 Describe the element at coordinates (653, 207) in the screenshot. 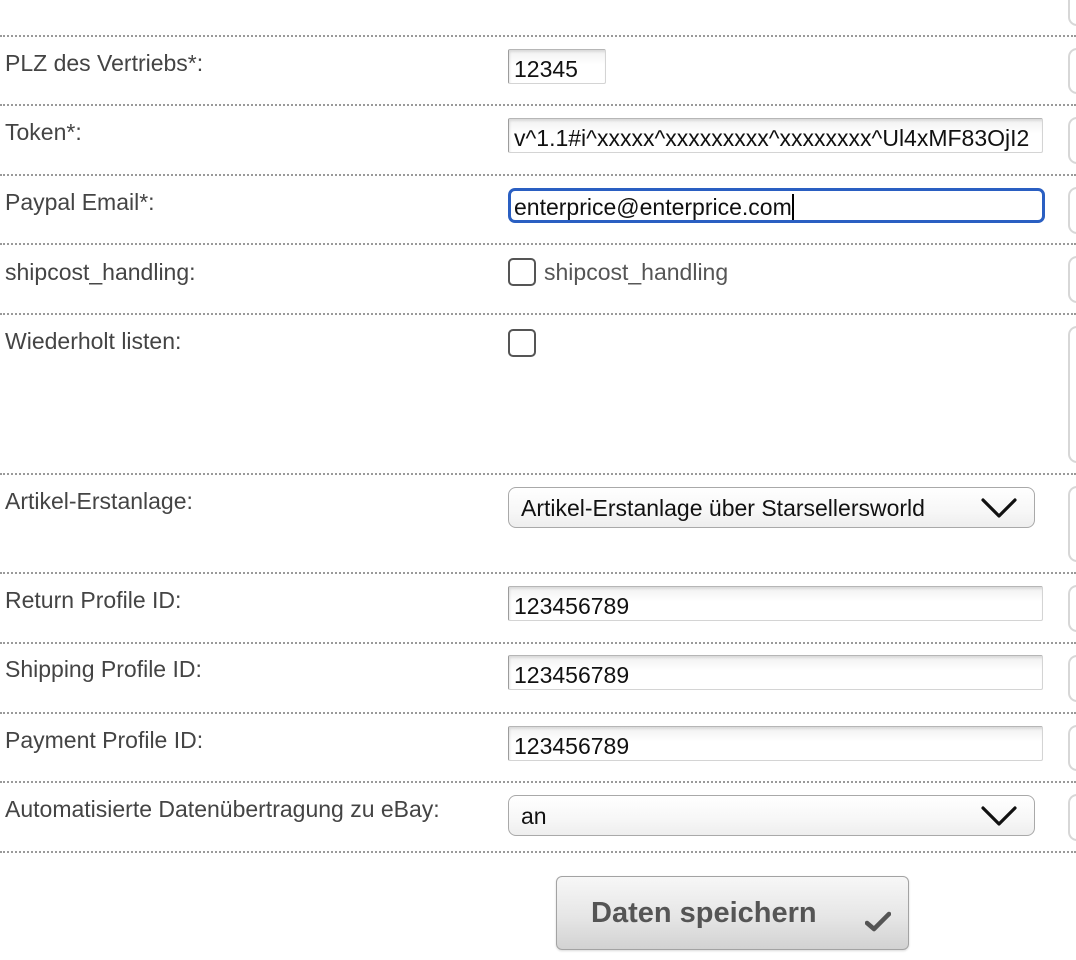

I see `paypal-email-value: enterprice@enterprice.com` at that location.